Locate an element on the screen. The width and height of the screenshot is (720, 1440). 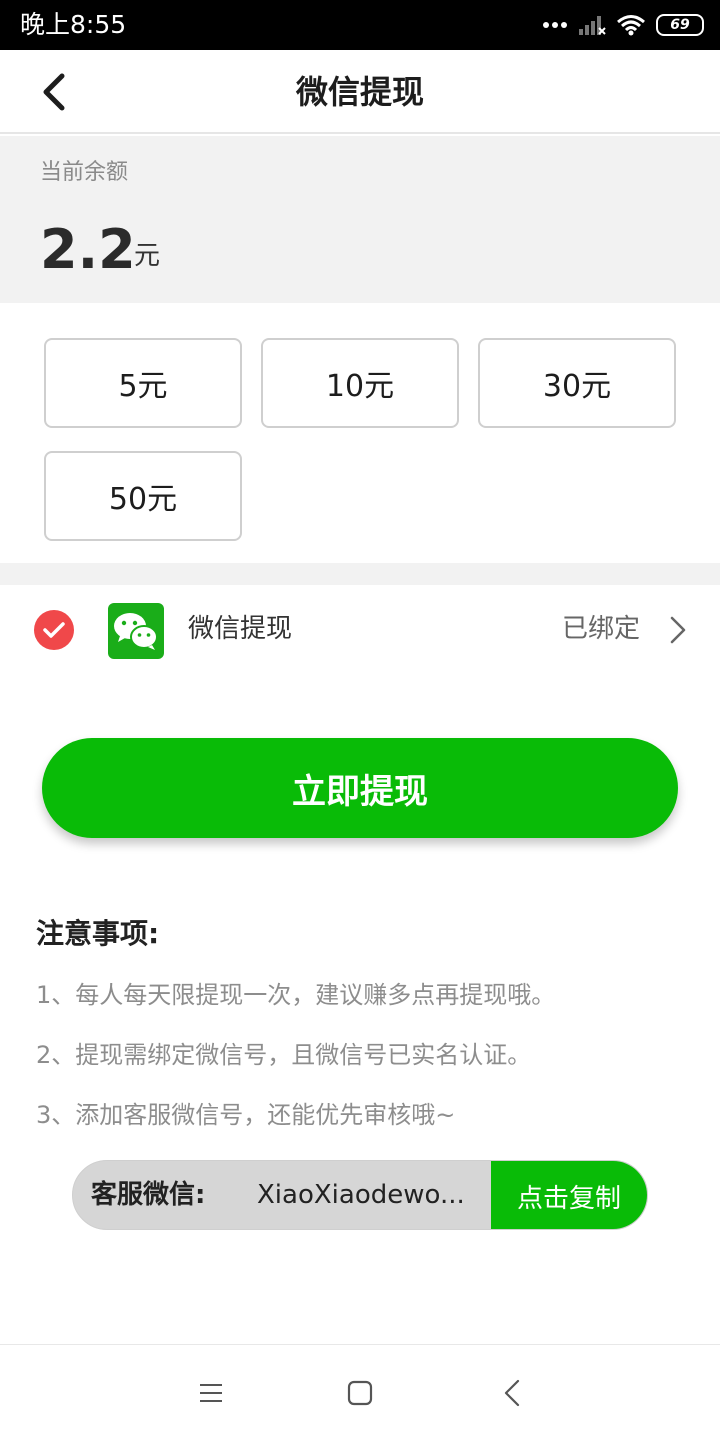
wifi-icon is located at coordinates (631, 25).